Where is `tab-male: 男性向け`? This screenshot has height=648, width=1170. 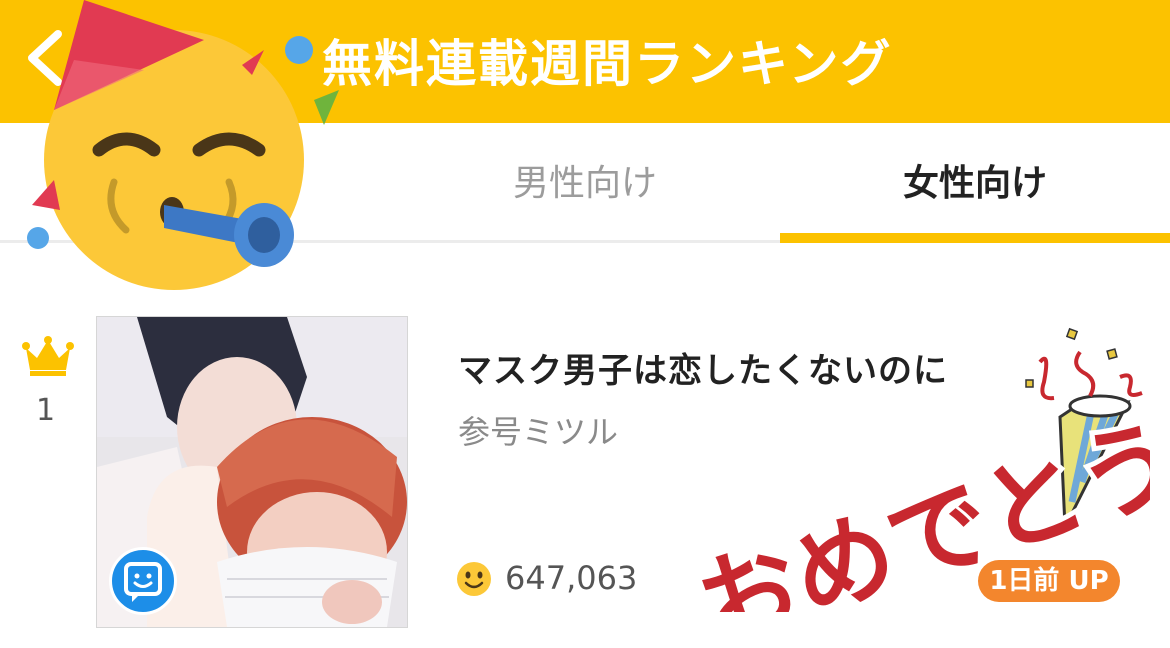 tab-male: 男性向け is located at coordinates (585, 182).